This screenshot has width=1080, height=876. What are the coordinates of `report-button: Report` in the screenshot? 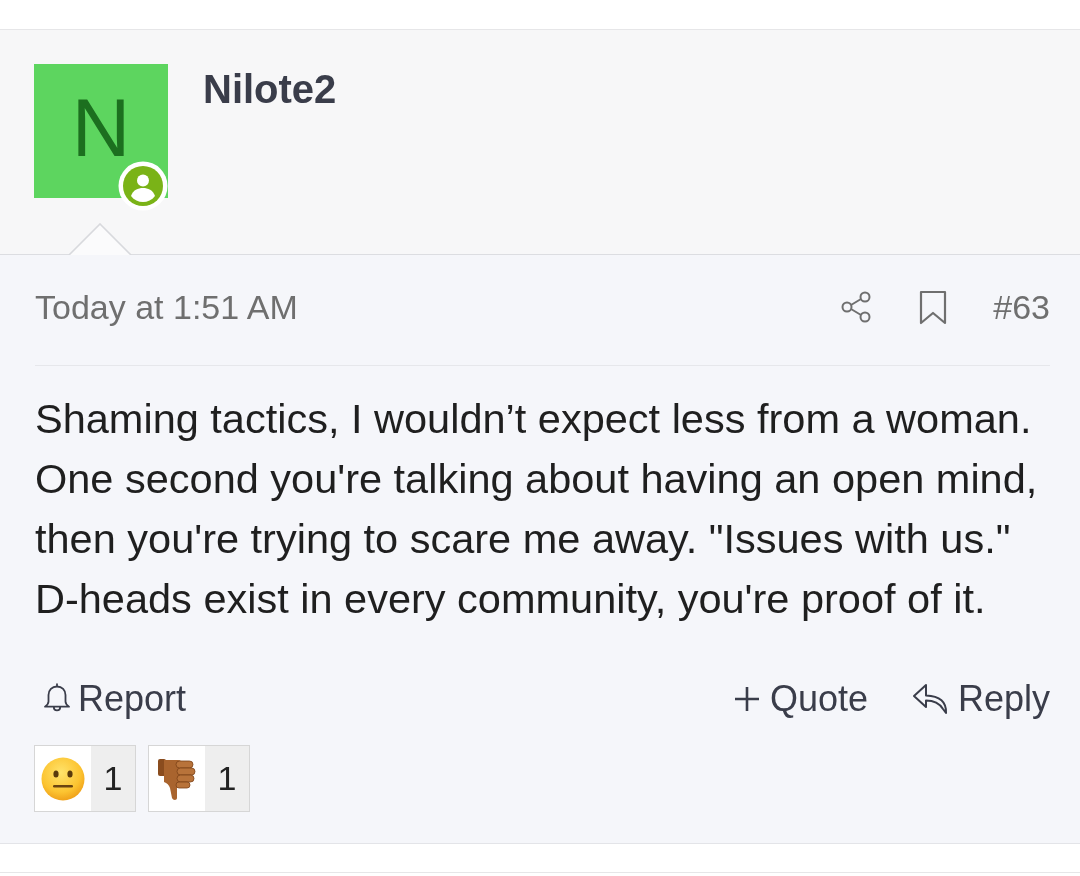 It's located at (114, 699).